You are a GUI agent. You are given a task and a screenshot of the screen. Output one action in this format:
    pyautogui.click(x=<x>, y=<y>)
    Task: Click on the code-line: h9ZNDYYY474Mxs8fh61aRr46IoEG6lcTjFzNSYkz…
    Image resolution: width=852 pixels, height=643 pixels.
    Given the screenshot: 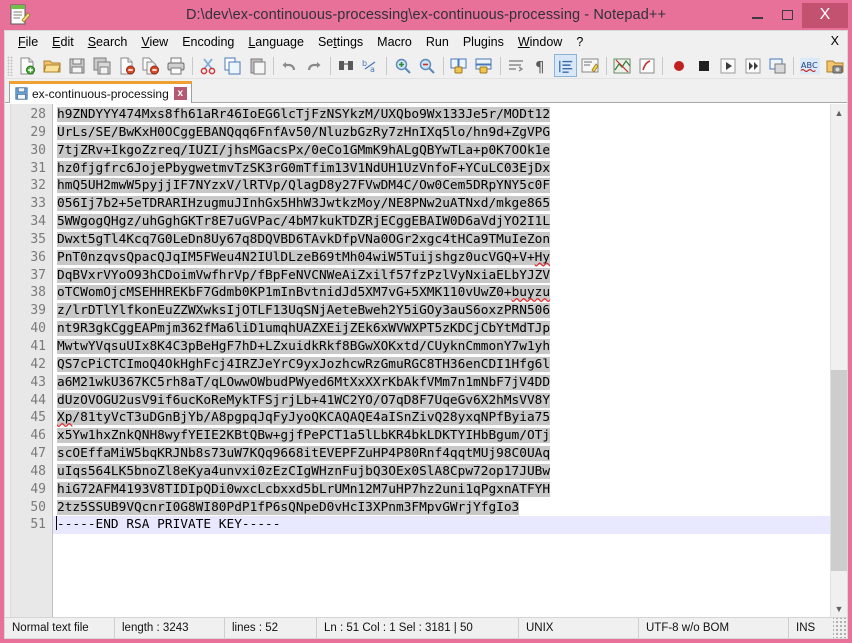 What is the action you would take?
    pyautogui.click(x=441, y=115)
    